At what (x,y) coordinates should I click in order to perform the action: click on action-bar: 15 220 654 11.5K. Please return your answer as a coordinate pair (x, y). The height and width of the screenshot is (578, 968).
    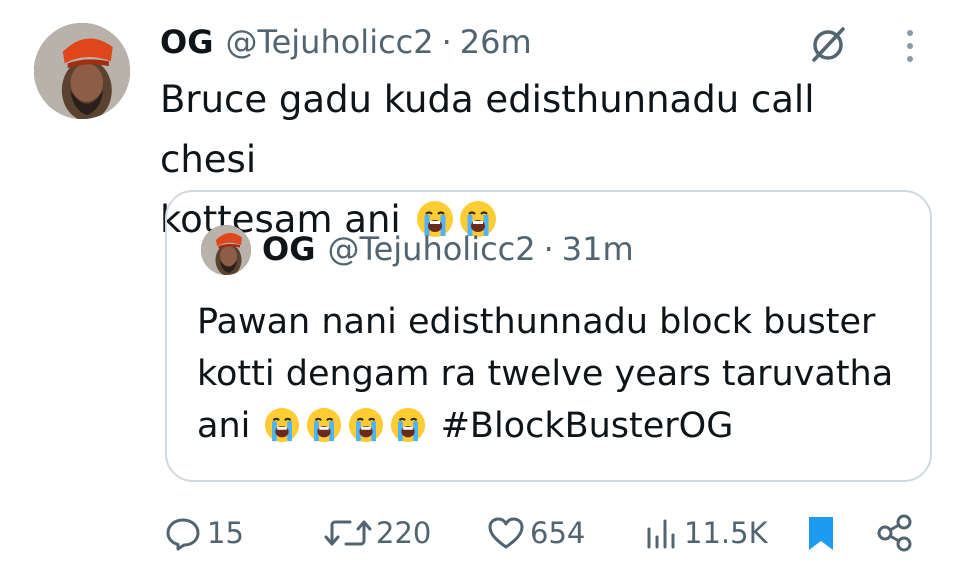
    Looking at the image, I should click on (484, 533).